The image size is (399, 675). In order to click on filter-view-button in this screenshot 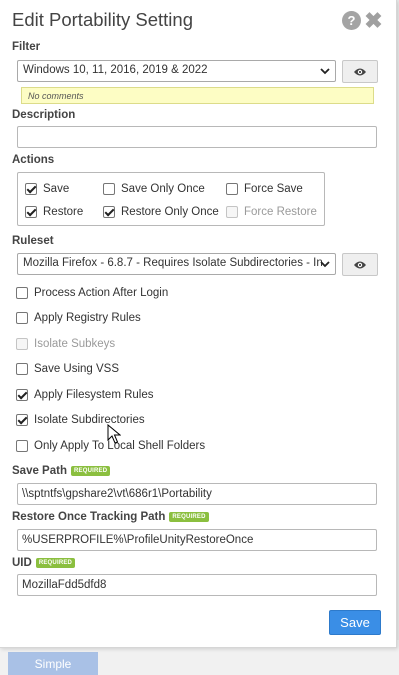, I will do `click(360, 71)`.